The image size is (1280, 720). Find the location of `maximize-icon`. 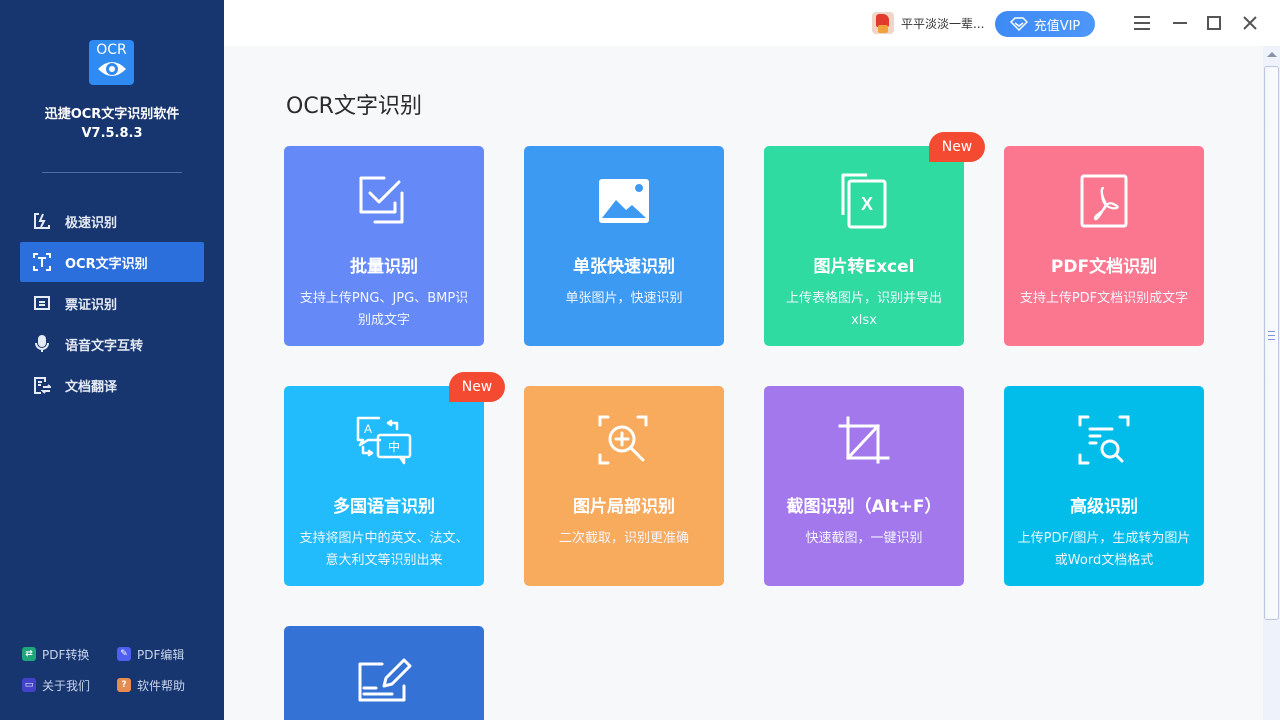

maximize-icon is located at coordinates (1214, 23).